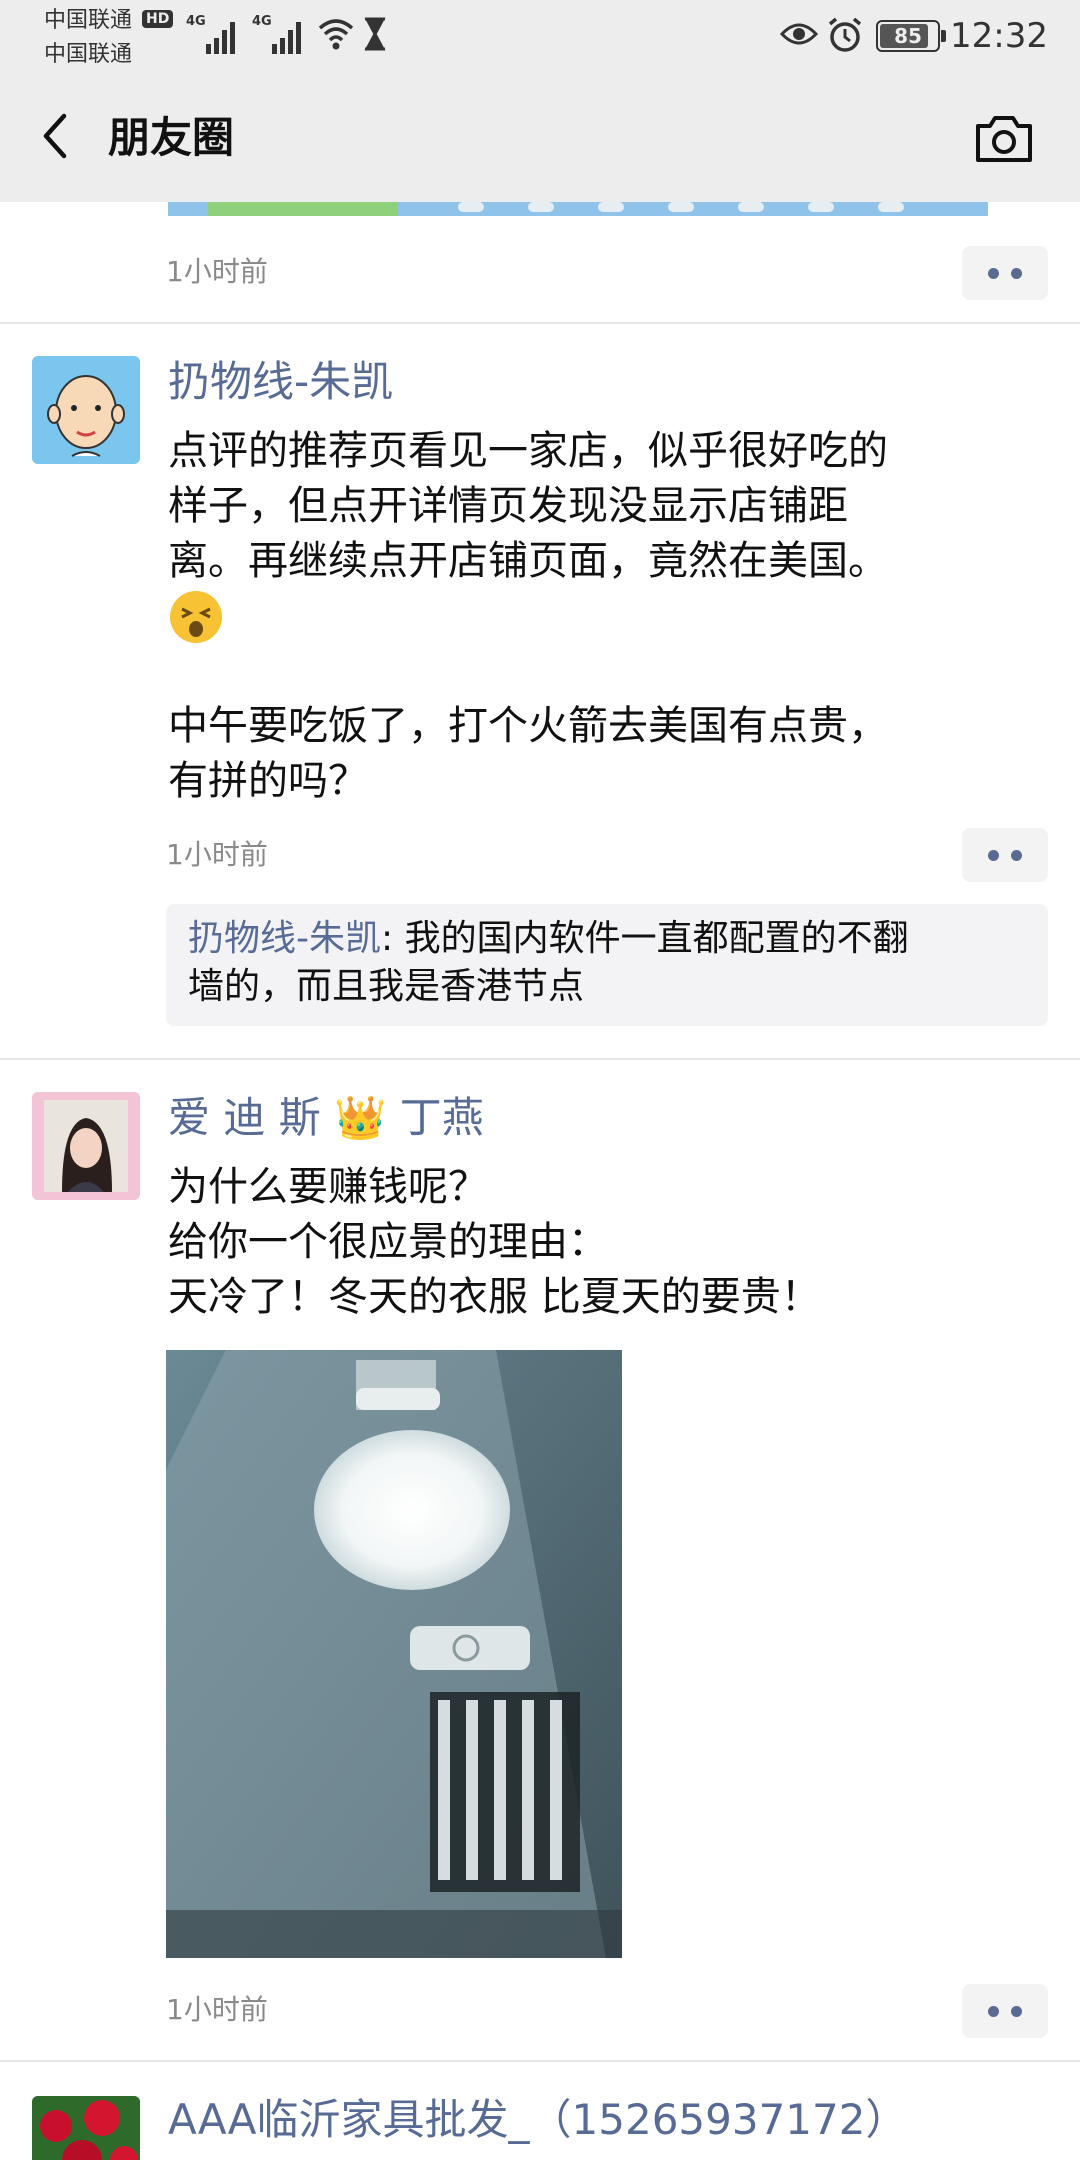  Describe the element at coordinates (607, 965) in the screenshot. I see `comment-box: 扔物线-朱凯: 我的国内软件一直都配置的不翻 墙的，而且我是香港节点` at that location.